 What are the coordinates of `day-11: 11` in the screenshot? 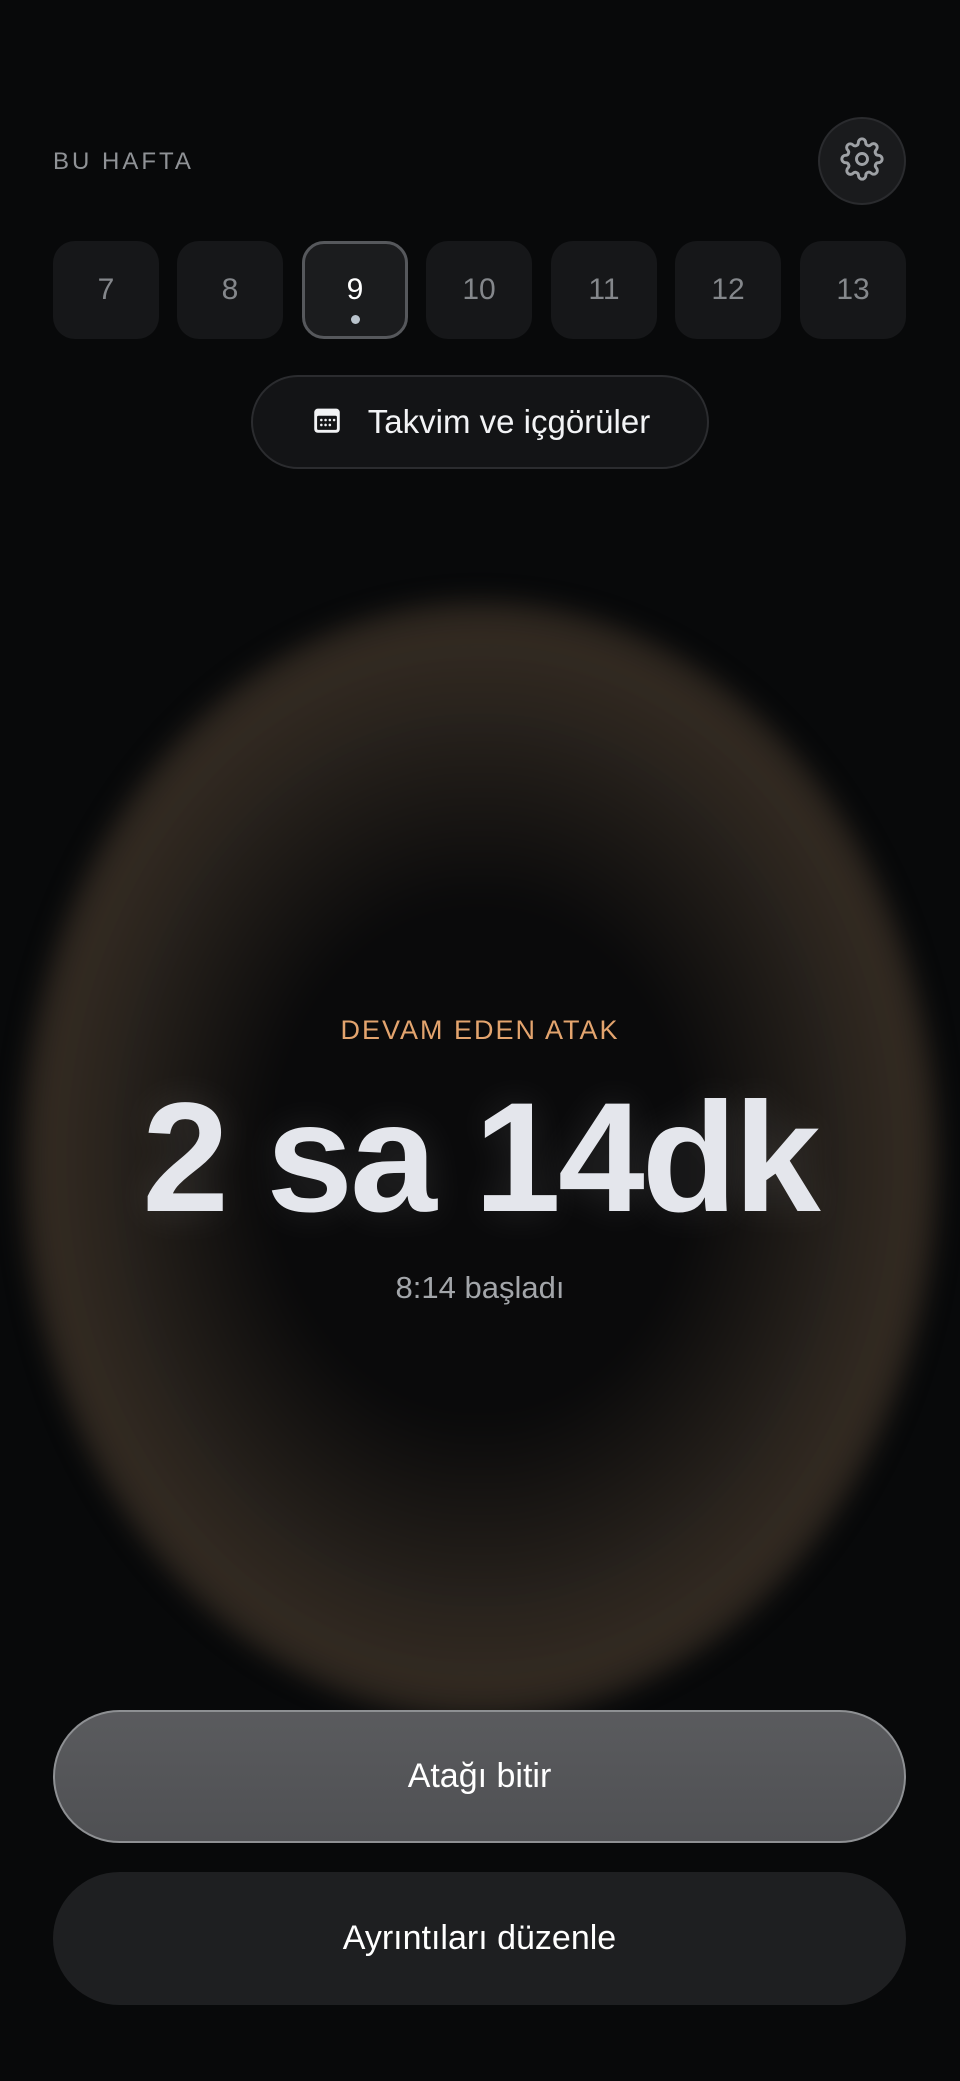 It's located at (604, 290).